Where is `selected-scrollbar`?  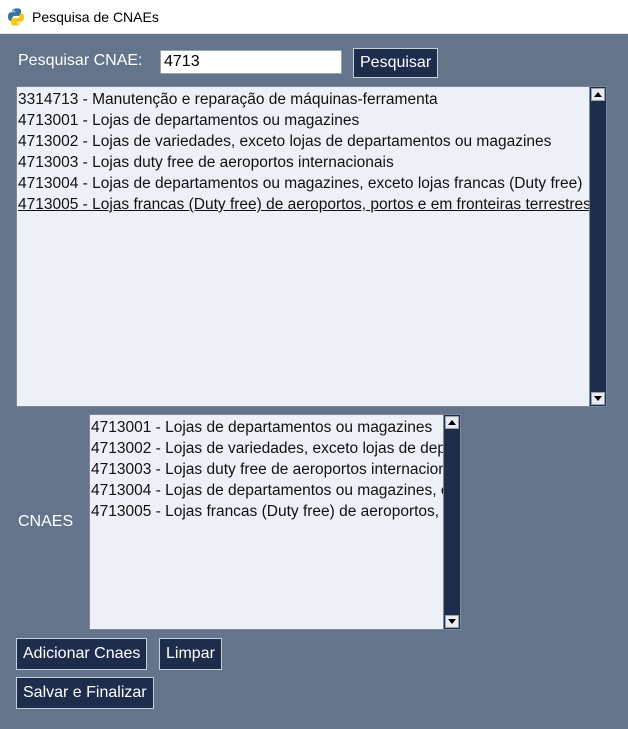
selected-scrollbar is located at coordinates (451, 522).